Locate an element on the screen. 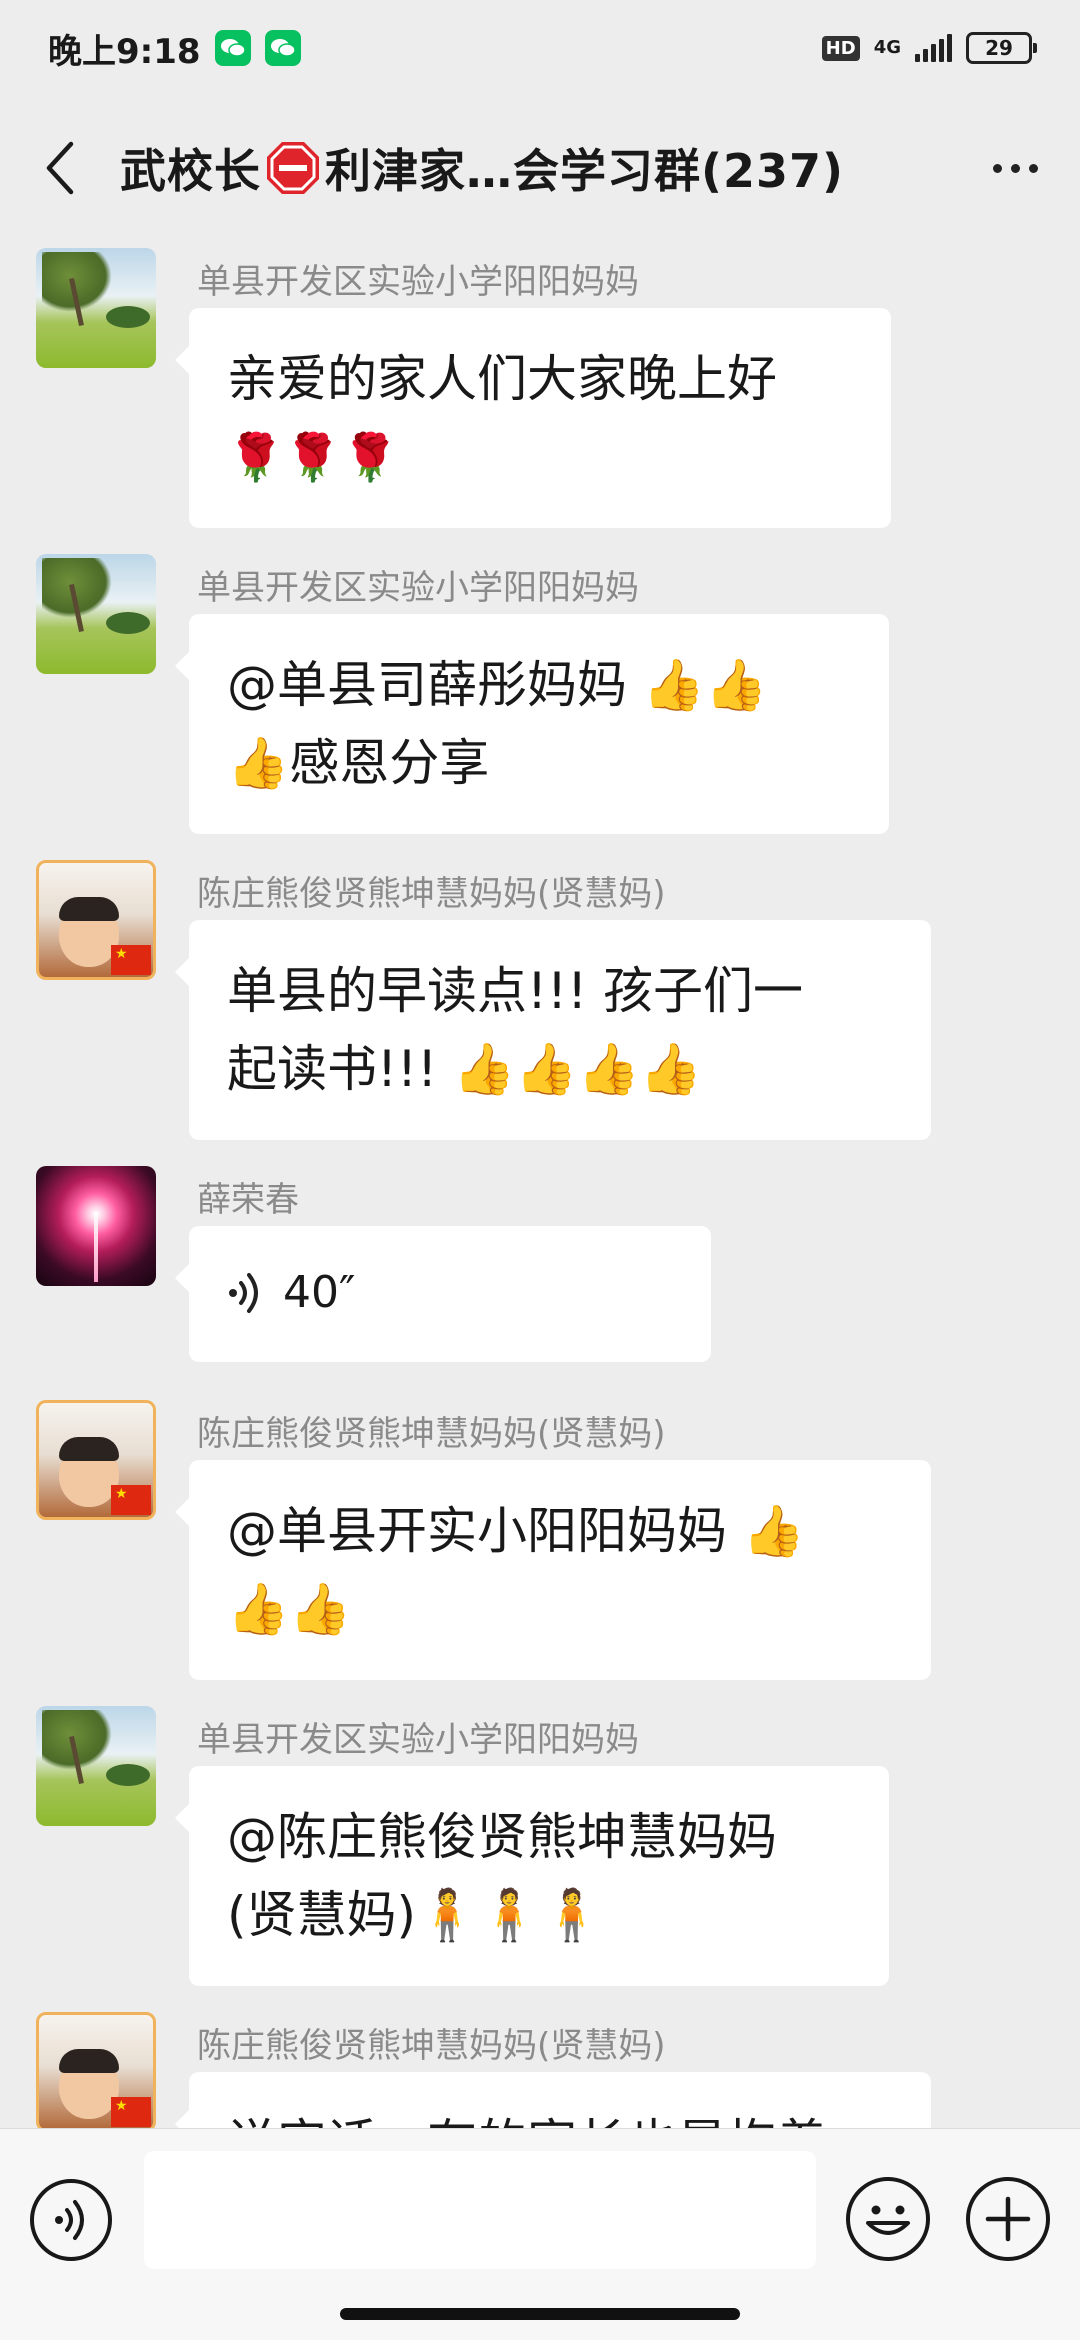 The height and width of the screenshot is (2340, 1080). message-bubble: 单县的早读点!!! 孩子们一 起读书!!! 👍👍👍👍 is located at coordinates (553, 1030).